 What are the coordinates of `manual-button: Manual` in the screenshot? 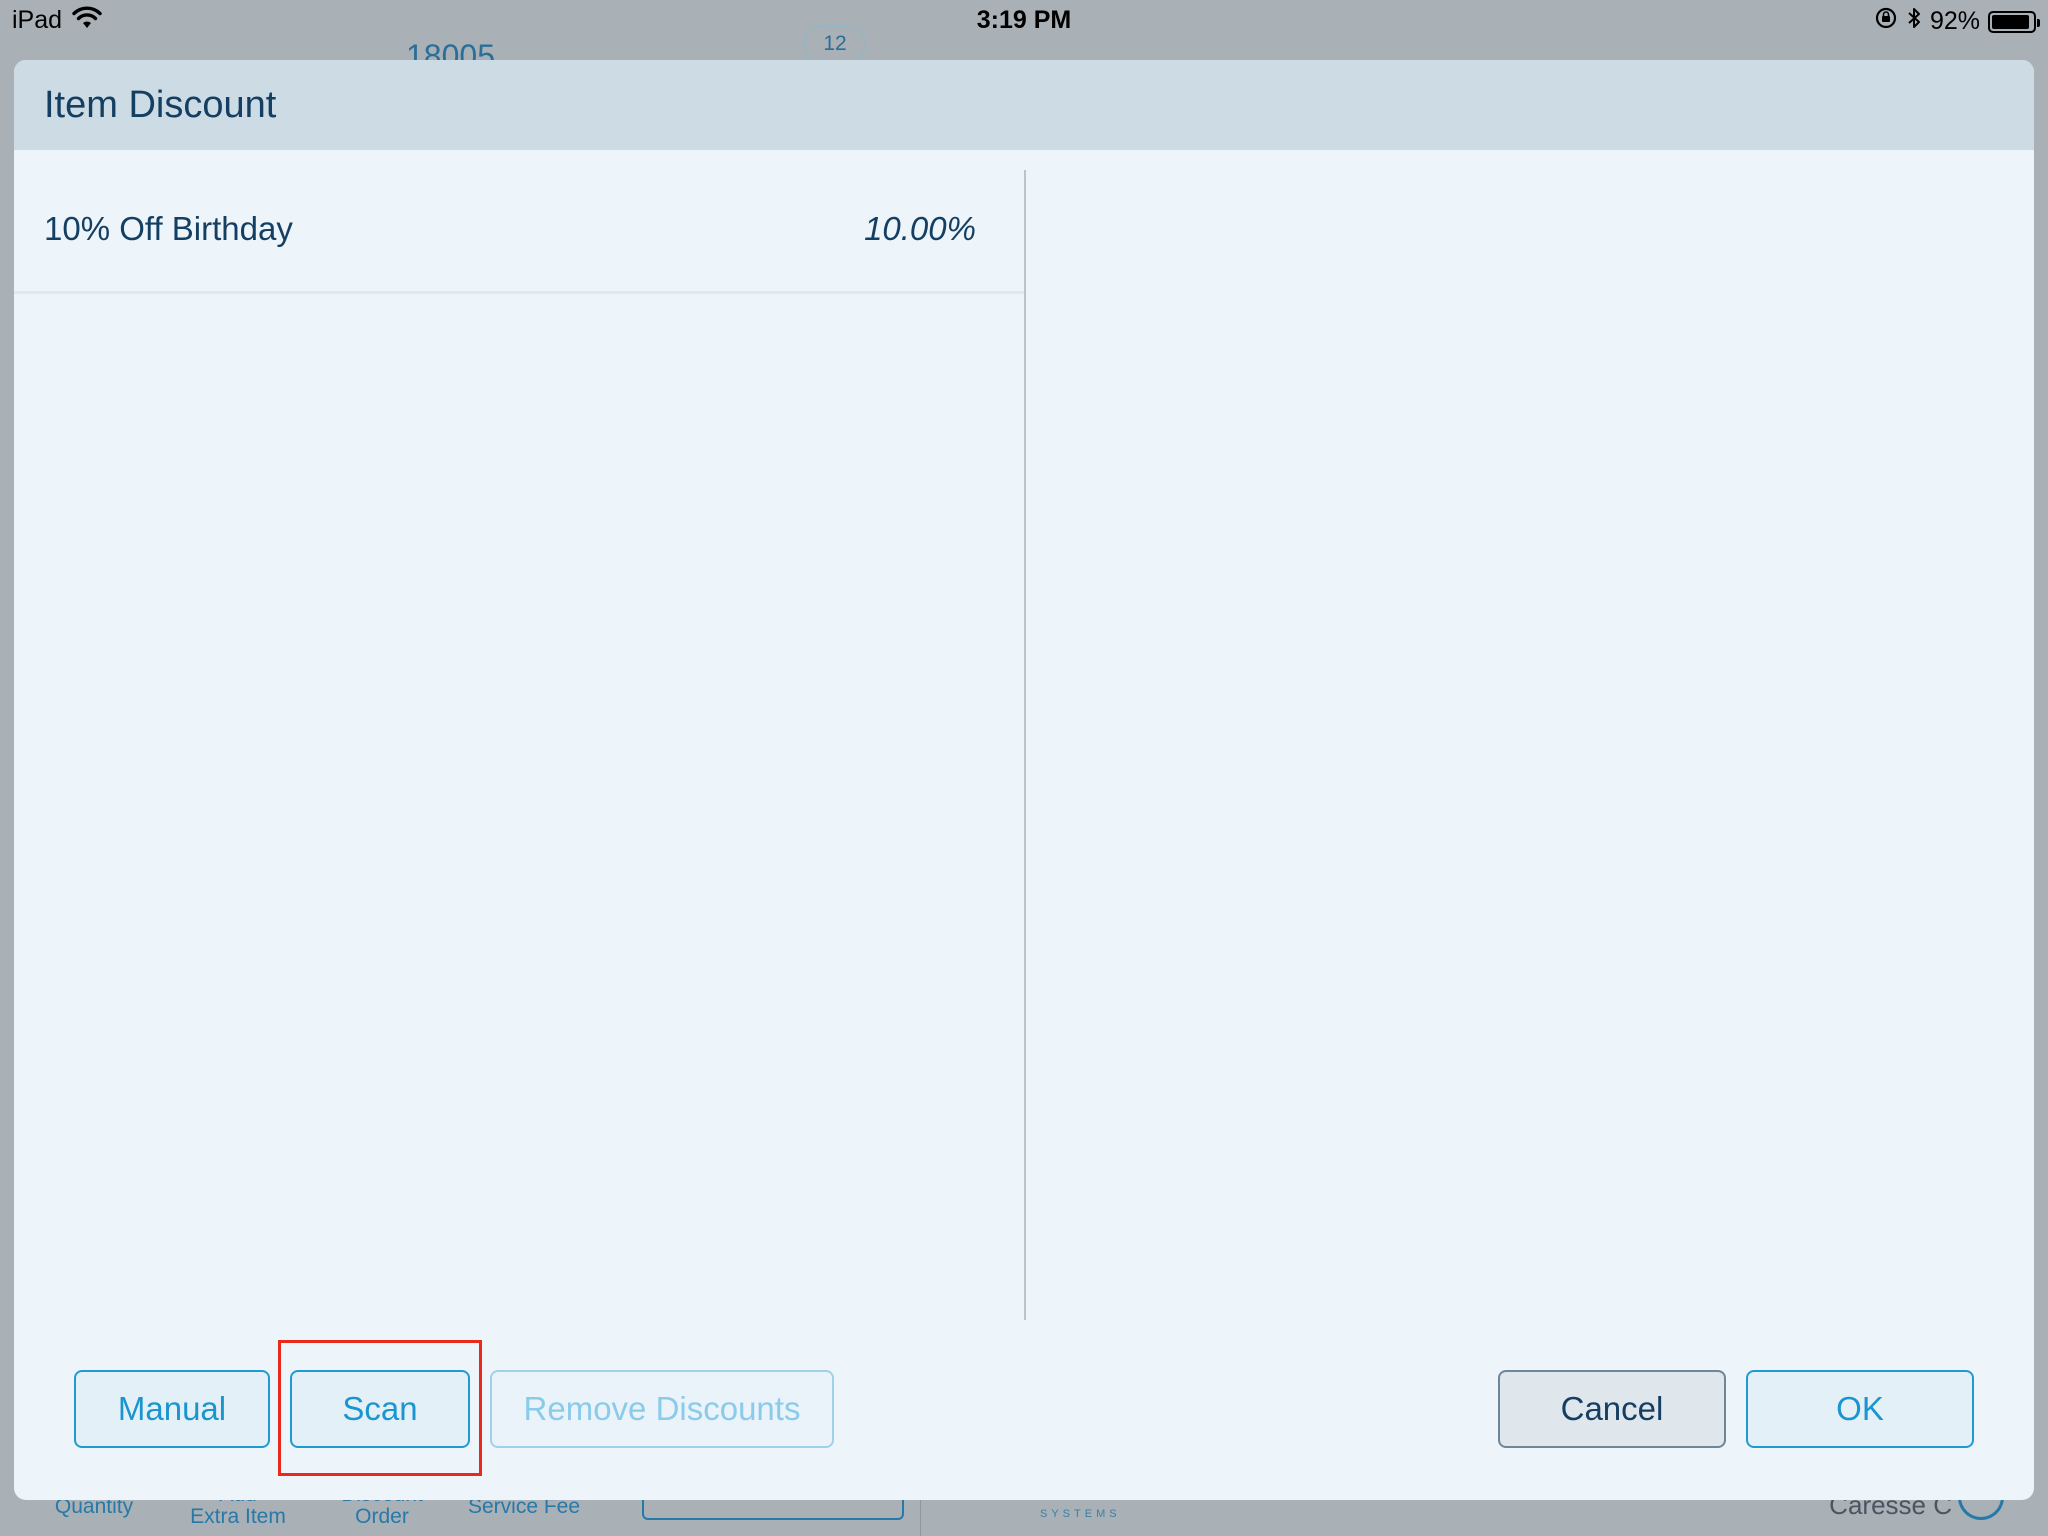 It's located at (172, 1409).